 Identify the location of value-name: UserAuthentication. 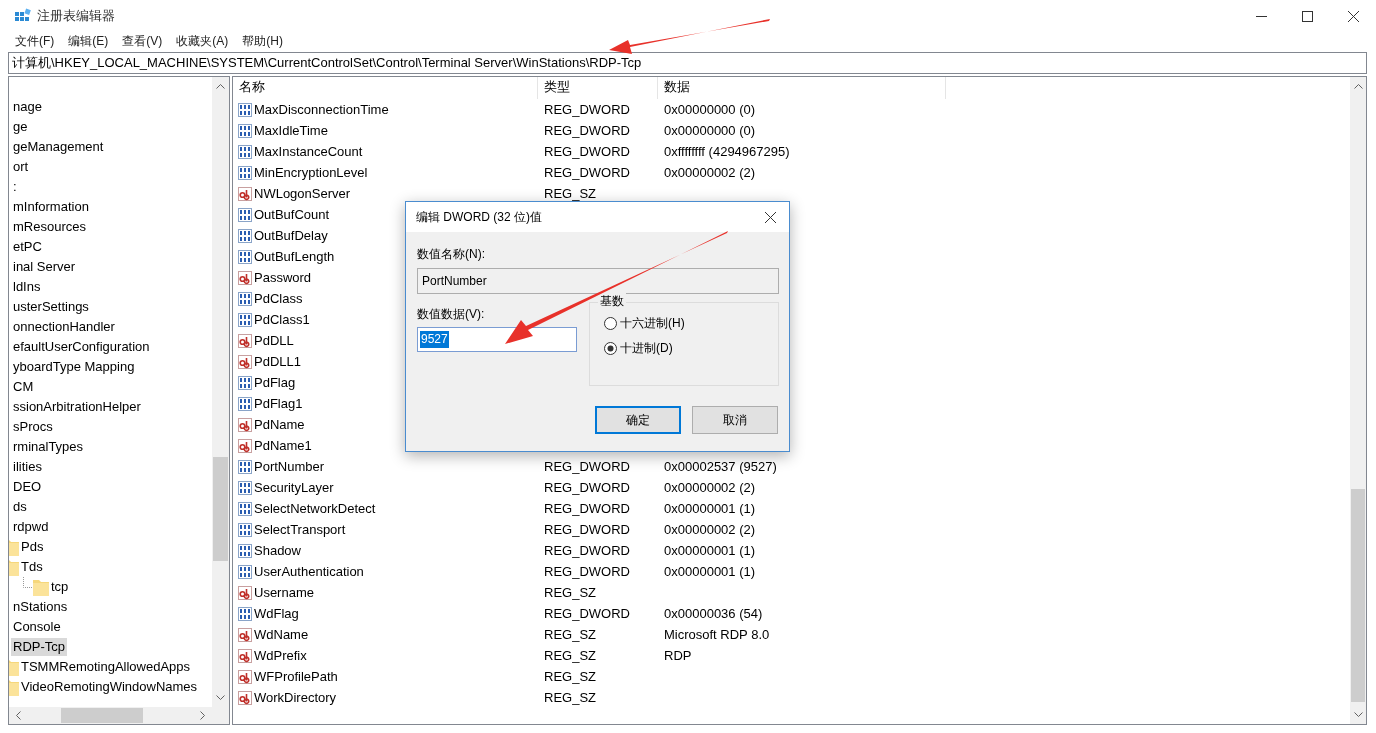
(309, 571).